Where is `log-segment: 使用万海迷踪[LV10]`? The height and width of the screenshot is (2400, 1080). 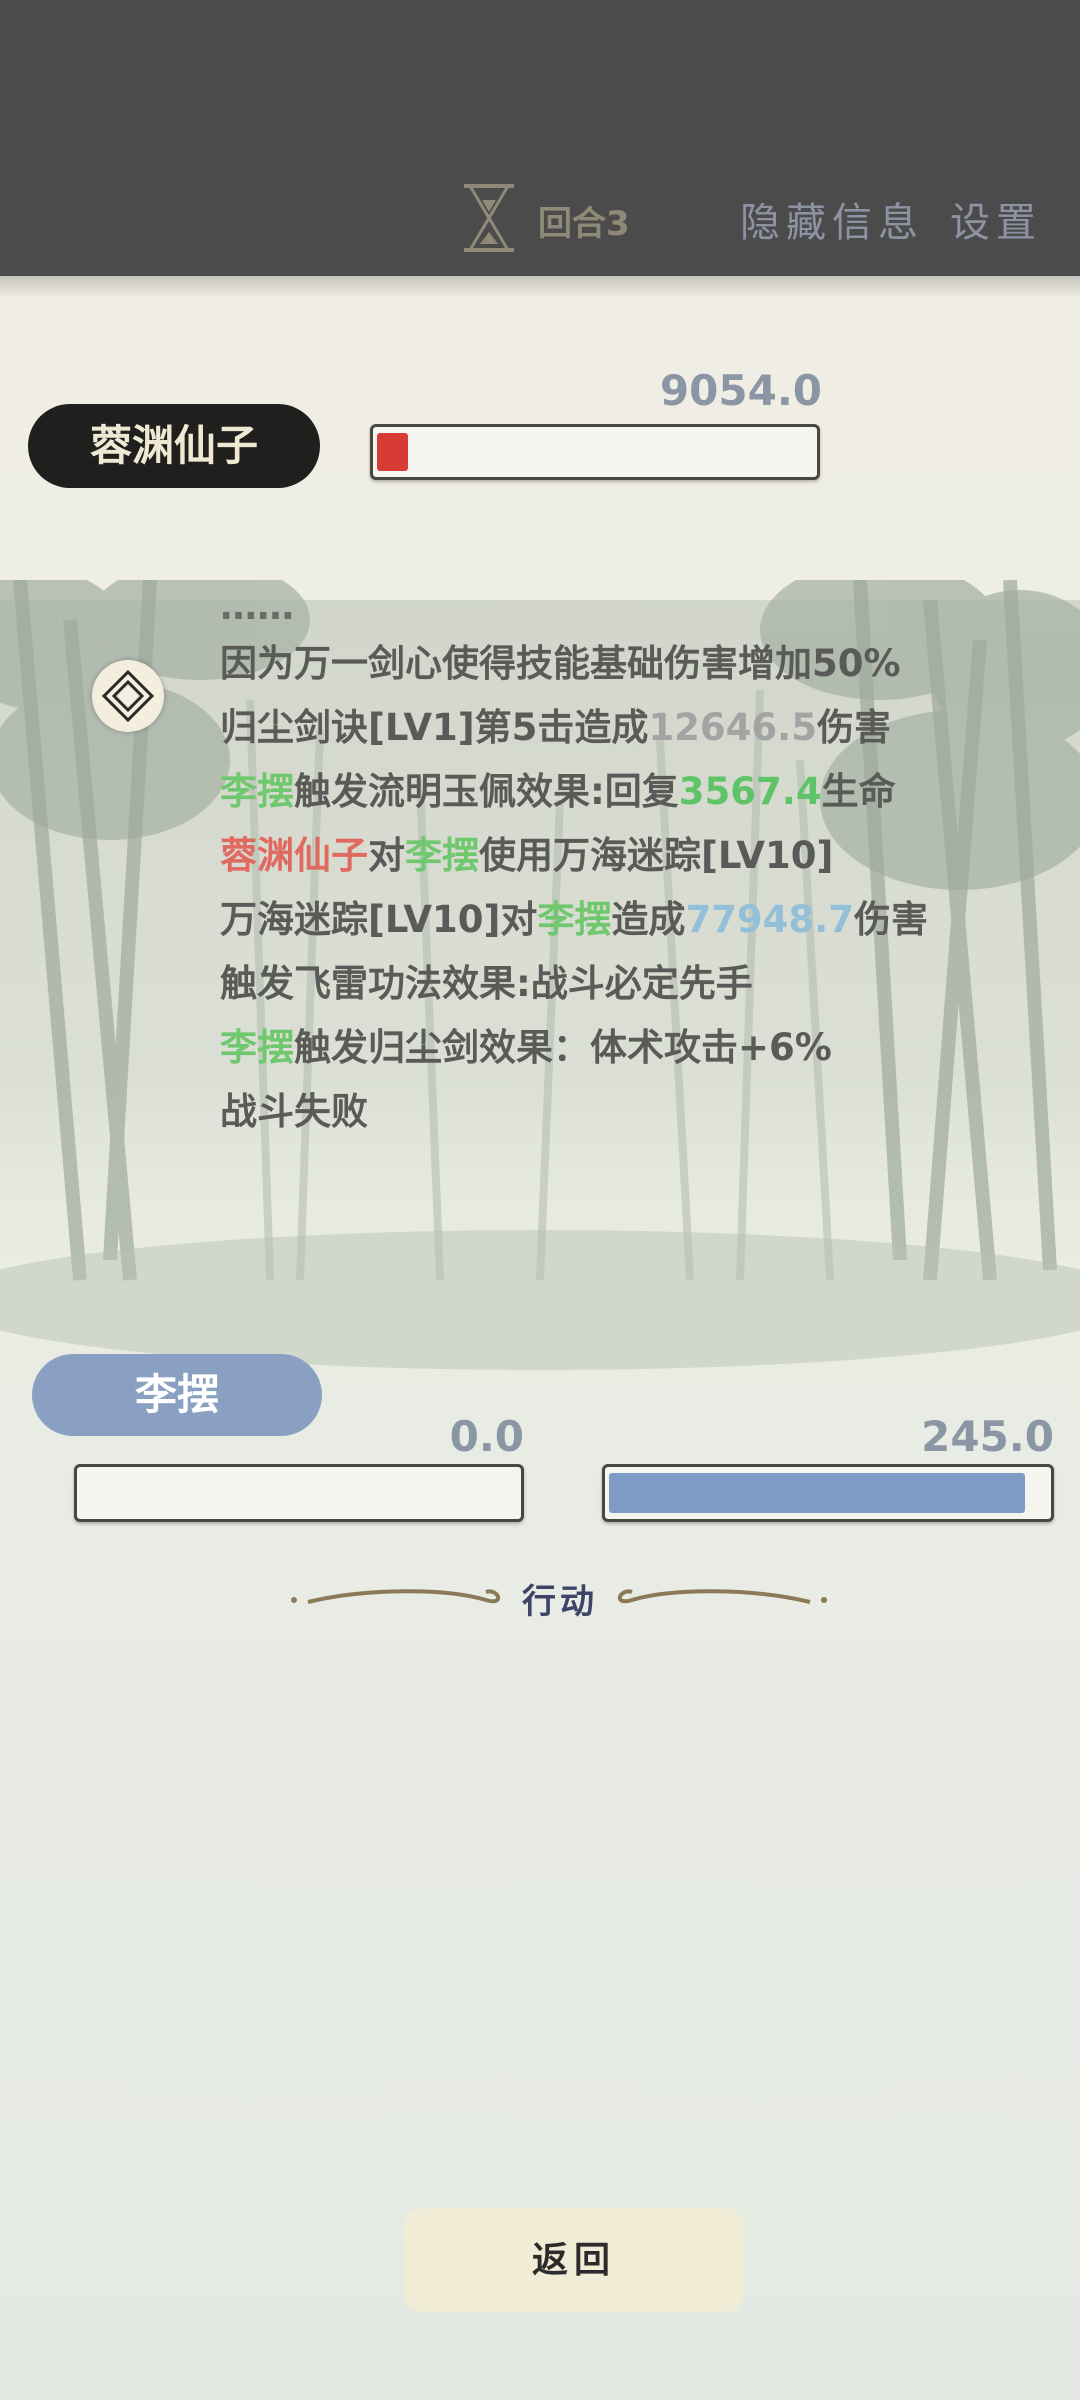
log-segment: 使用万海迷踪[LV10] is located at coordinates (656, 855).